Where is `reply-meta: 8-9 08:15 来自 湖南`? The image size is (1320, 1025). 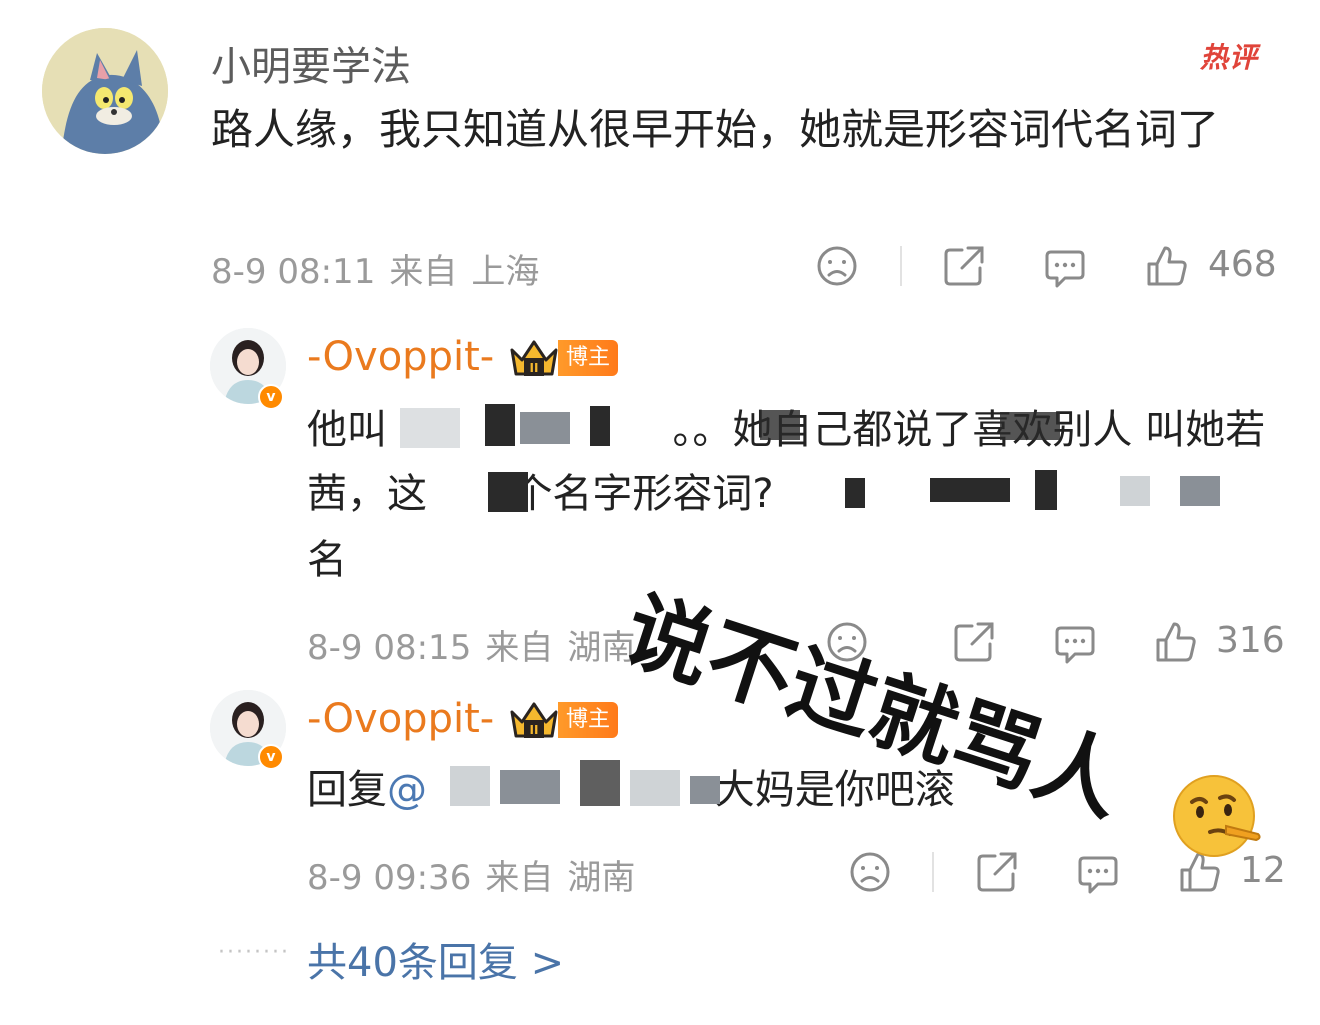
reply-meta: 8-9 08:15 来自 湖南 is located at coordinates (471, 644).